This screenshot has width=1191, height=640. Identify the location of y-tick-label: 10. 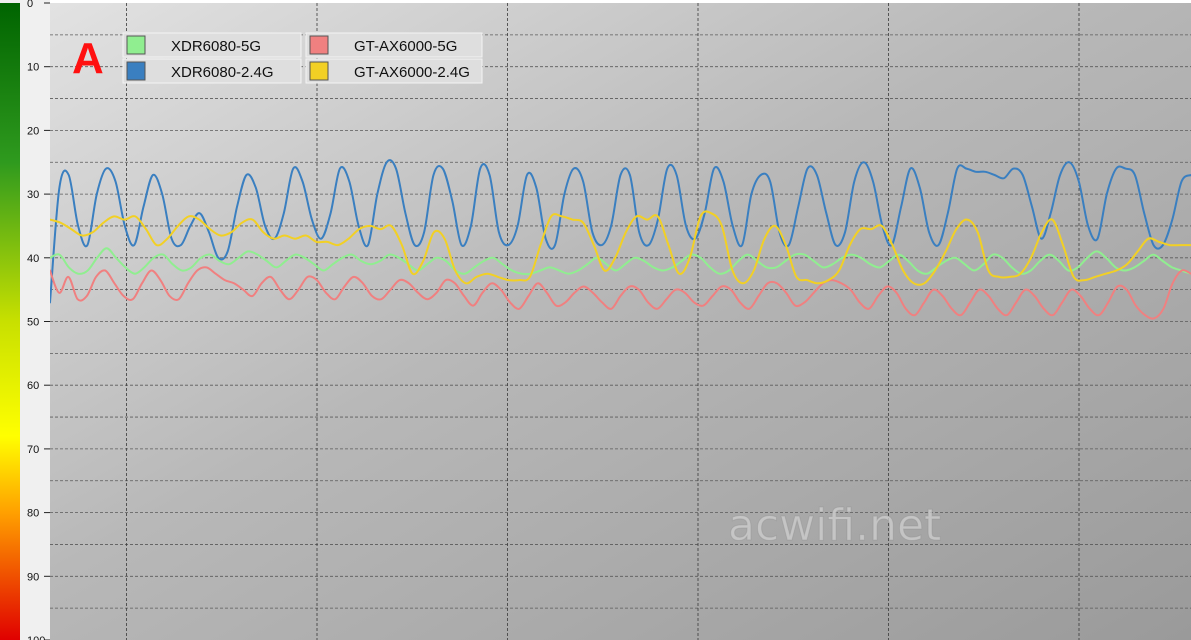
(33, 68).